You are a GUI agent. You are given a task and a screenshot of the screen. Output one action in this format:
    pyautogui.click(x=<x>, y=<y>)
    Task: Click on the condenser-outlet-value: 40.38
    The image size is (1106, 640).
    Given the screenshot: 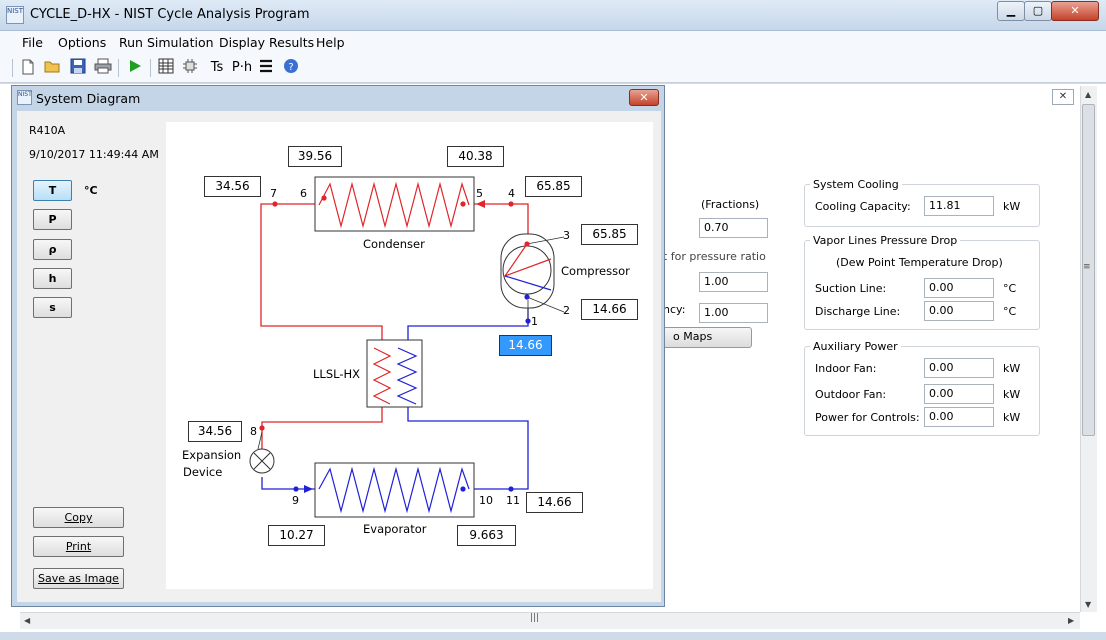 What is the action you would take?
    pyautogui.click(x=475, y=156)
    